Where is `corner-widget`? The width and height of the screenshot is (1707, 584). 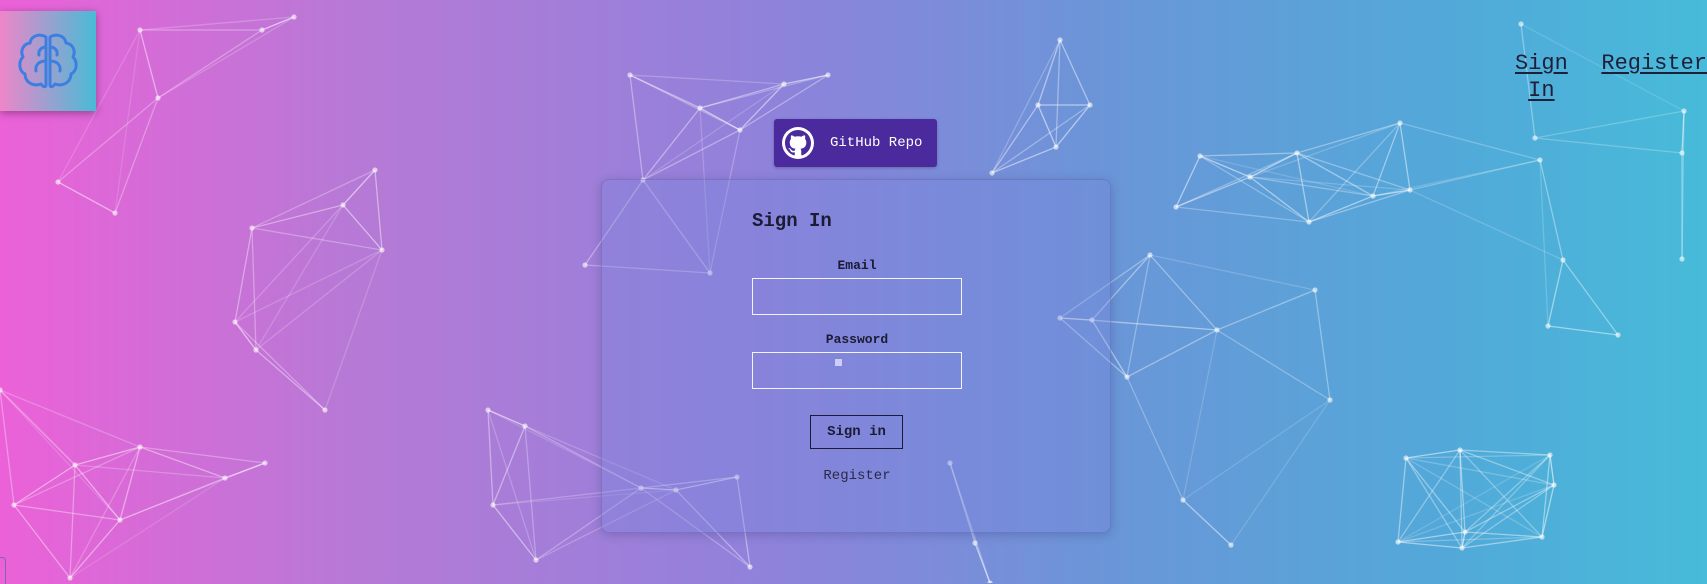
corner-widget is located at coordinates (3, 570).